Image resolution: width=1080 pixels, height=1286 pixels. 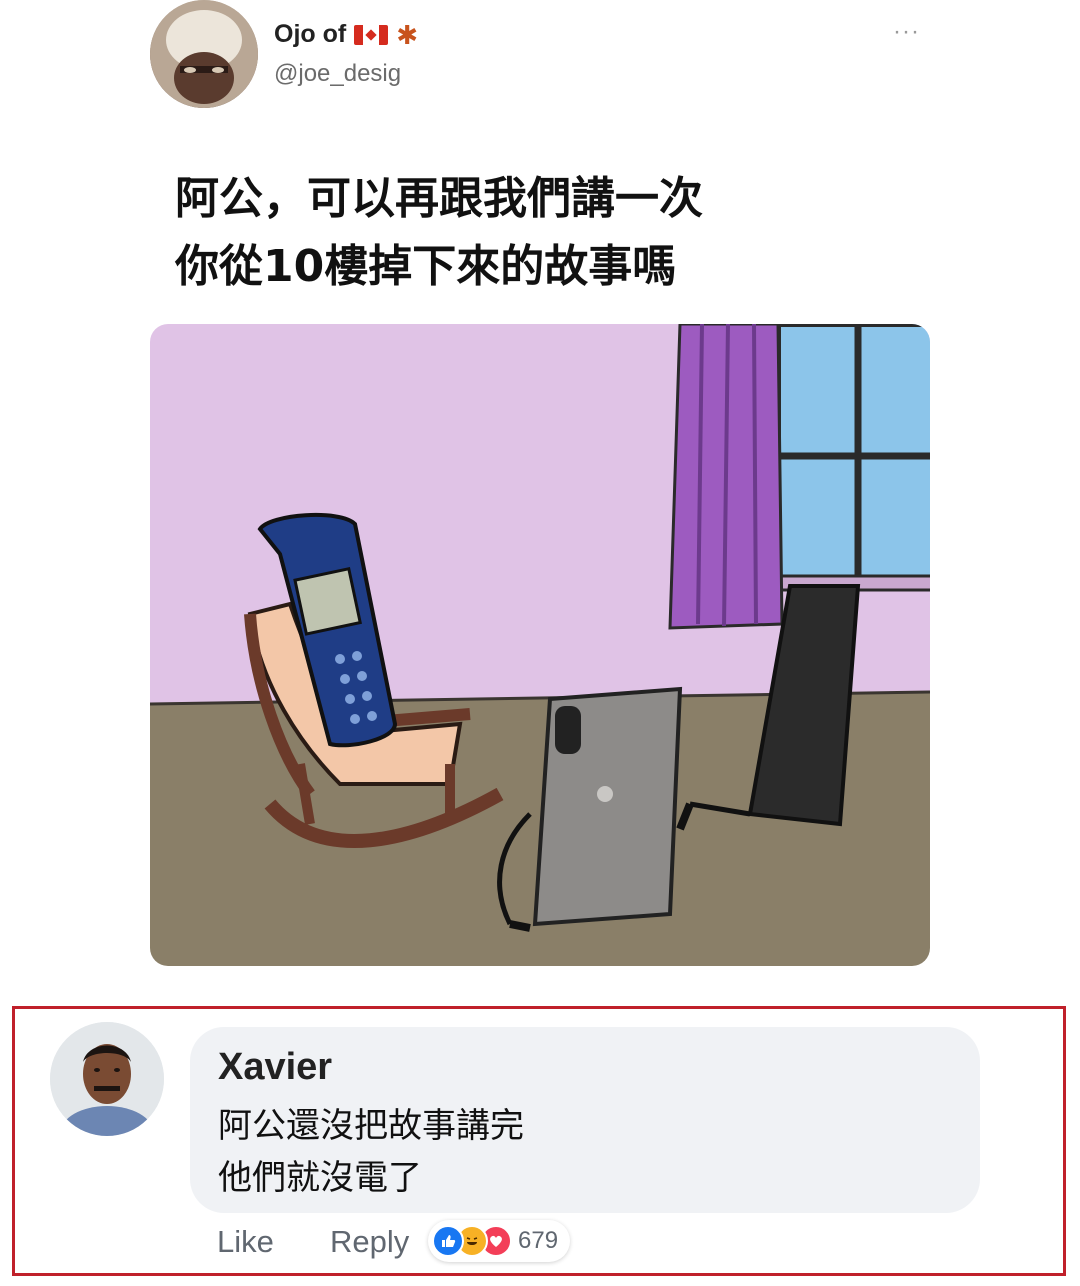 I want to click on curtain, so click(x=726, y=477).